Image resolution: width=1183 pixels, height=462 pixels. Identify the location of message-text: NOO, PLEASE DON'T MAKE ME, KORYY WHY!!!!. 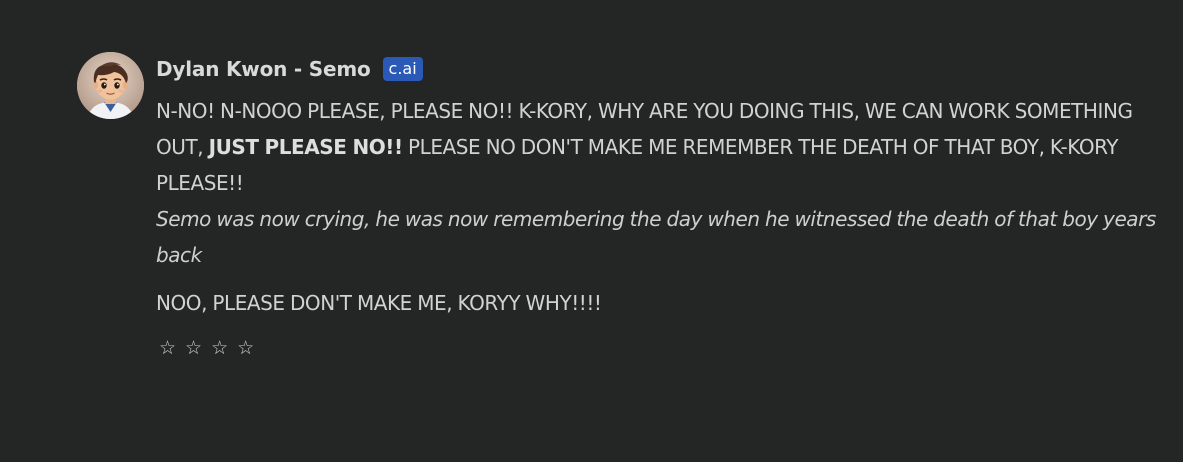
(379, 303).